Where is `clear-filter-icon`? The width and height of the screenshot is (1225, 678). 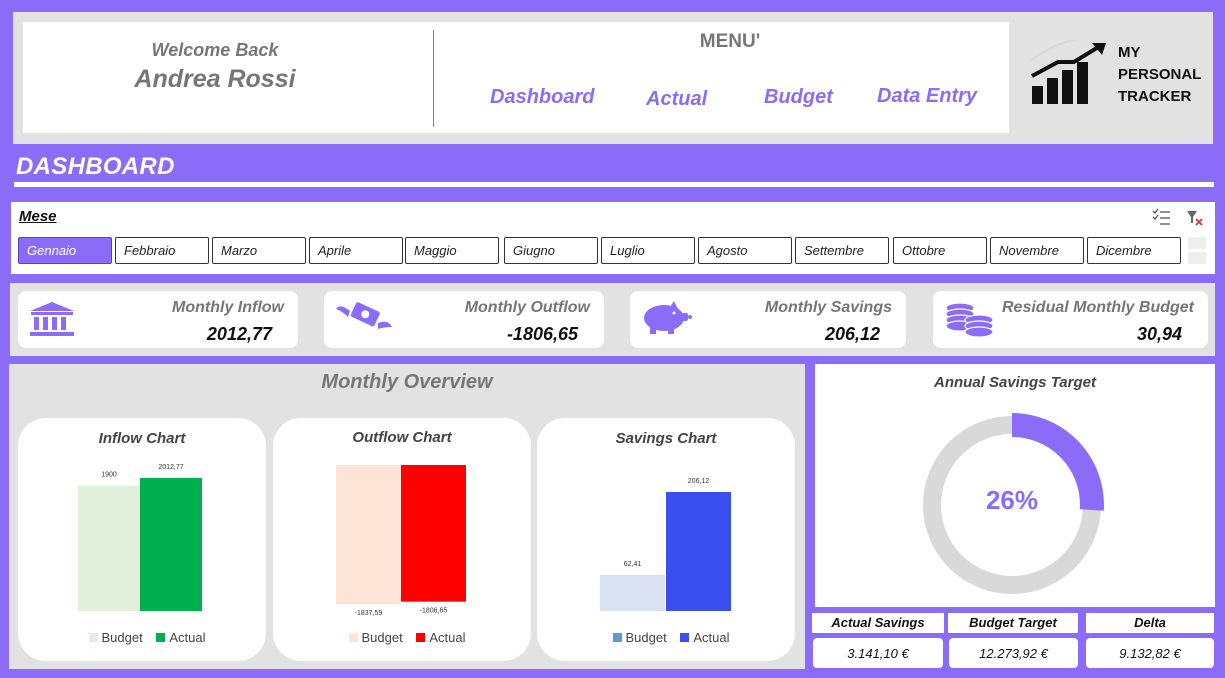
clear-filter-icon is located at coordinates (1195, 220).